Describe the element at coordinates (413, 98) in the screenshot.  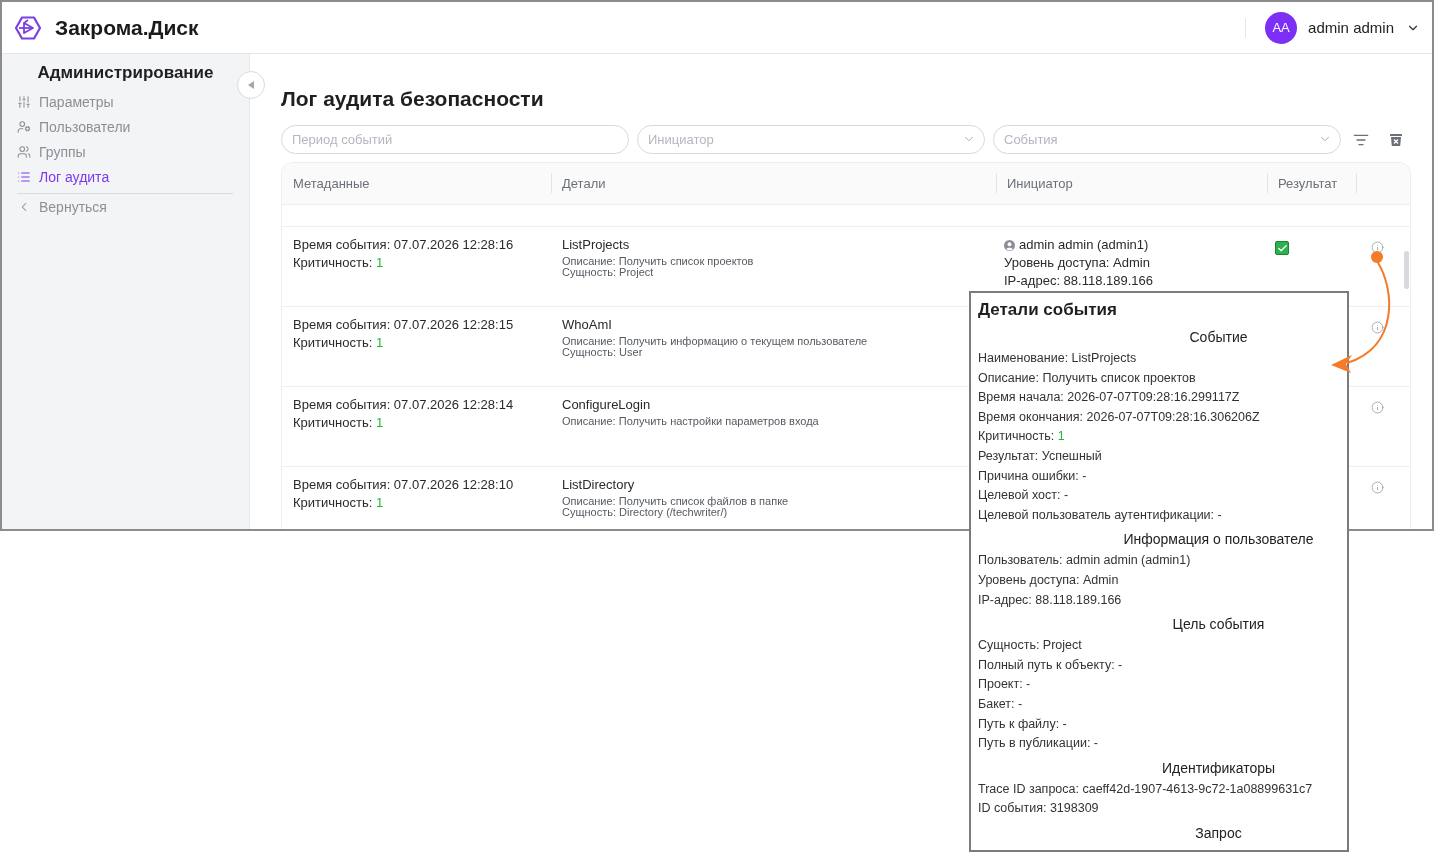
I see `page-title: Лог аудита безопасности` at that location.